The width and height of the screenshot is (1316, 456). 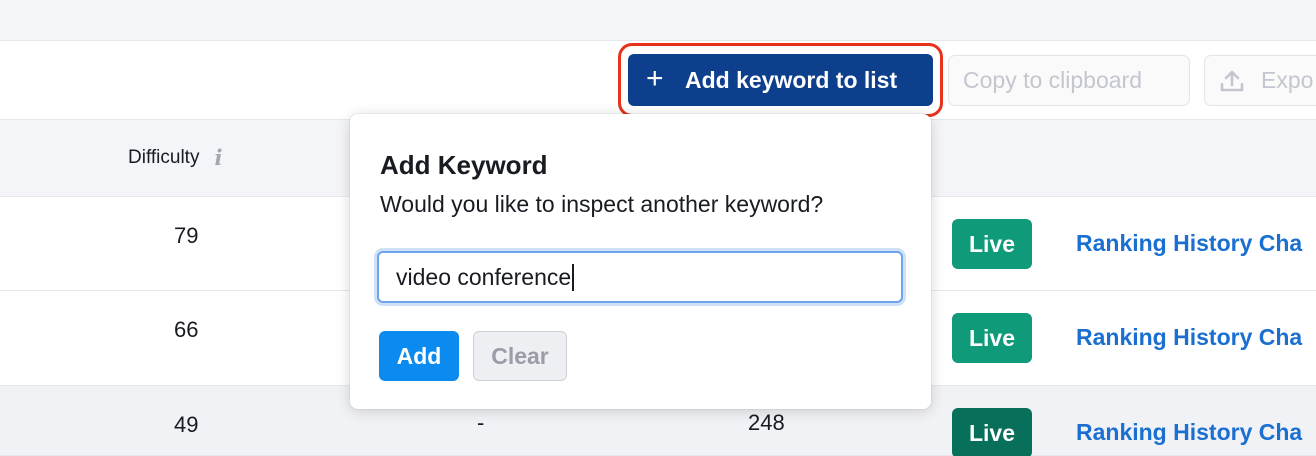 What do you see at coordinates (640, 277) in the screenshot?
I see `keyword-input: video conference` at bounding box center [640, 277].